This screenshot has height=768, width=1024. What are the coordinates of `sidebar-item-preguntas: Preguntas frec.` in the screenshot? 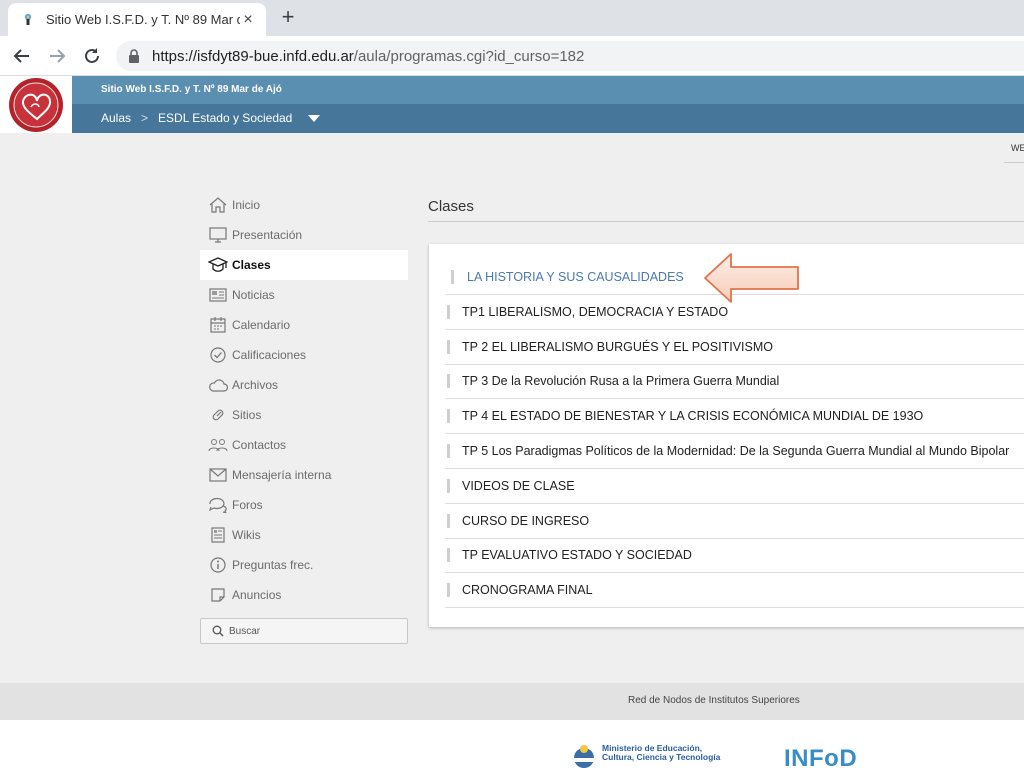 It's located at (304, 565).